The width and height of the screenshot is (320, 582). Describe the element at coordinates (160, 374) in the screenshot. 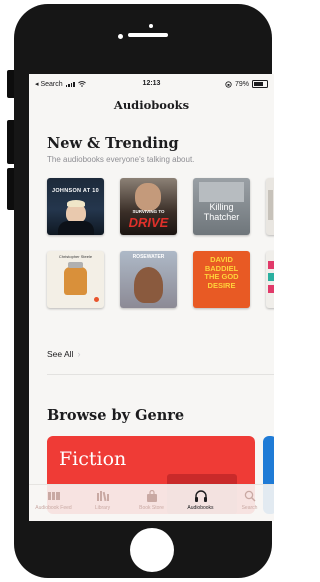

I see `section-divider` at that location.